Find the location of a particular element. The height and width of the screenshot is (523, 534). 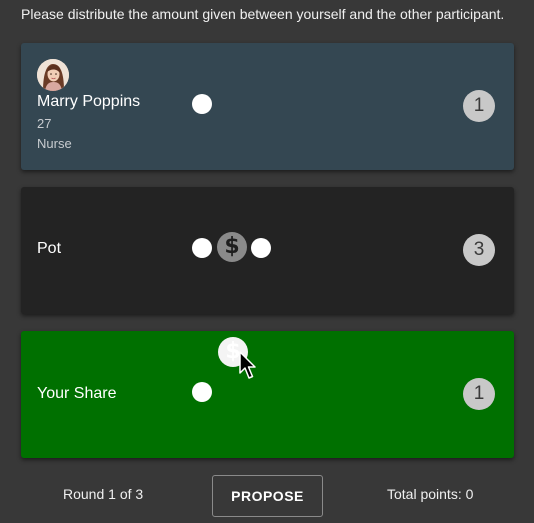

participant-name: Marry Poppins is located at coordinates (89, 101).